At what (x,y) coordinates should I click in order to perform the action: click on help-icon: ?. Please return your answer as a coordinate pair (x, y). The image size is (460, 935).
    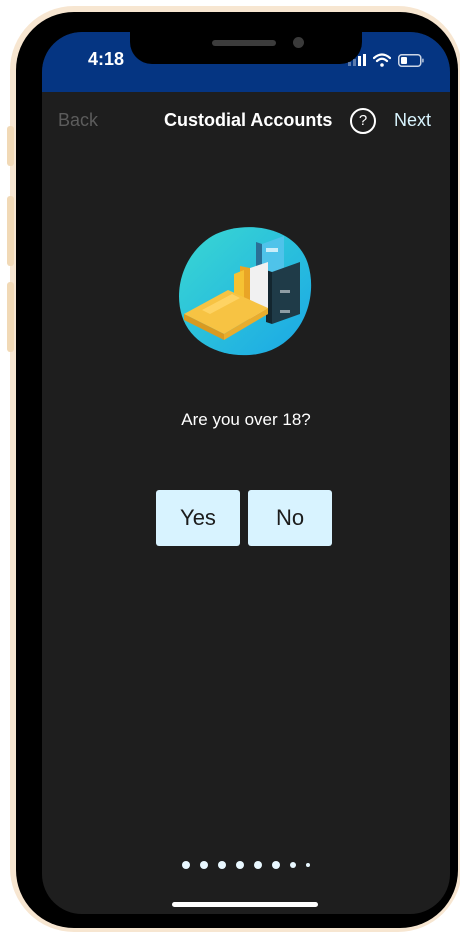
    Looking at the image, I should click on (363, 121).